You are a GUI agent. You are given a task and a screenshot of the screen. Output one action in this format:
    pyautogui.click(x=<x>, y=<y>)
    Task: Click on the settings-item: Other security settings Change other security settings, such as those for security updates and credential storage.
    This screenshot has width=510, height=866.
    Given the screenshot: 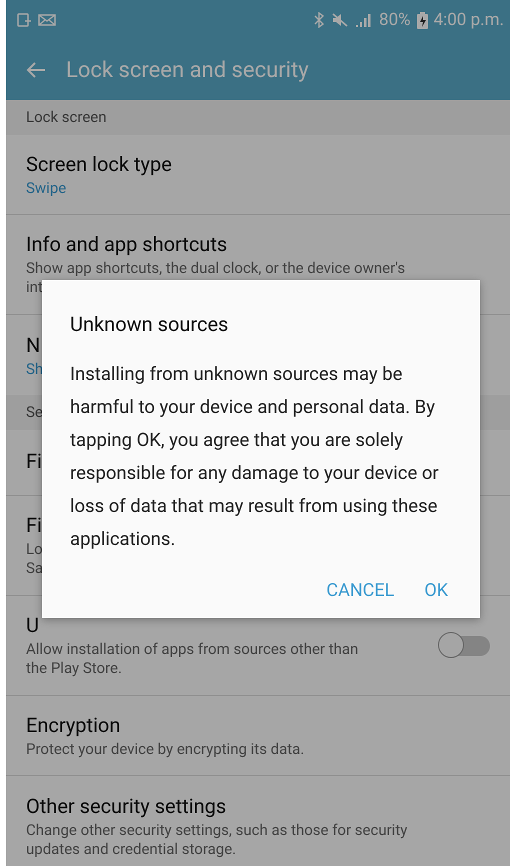 What is the action you would take?
    pyautogui.click(x=258, y=821)
    